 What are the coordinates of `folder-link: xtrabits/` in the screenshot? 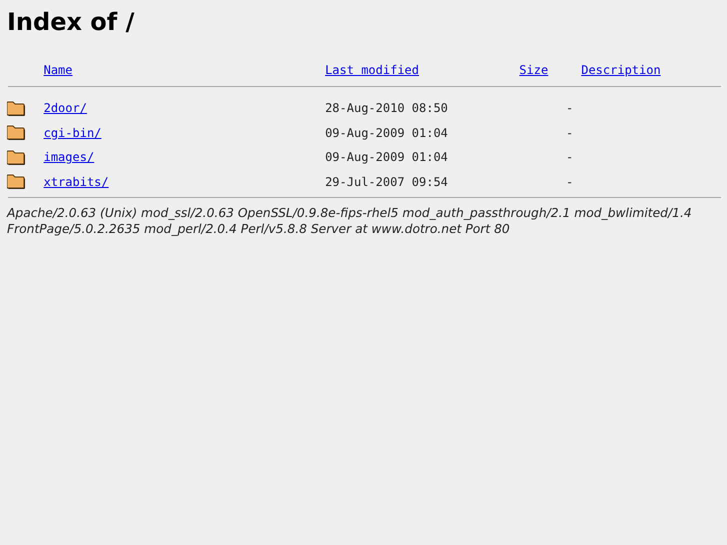 It's located at (76, 181).